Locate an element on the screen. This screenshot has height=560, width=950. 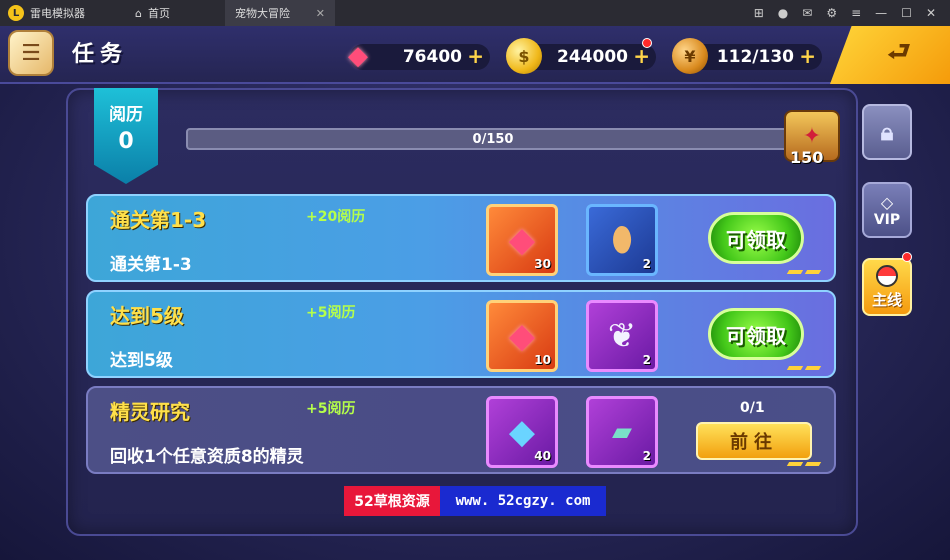
reward-slot: ▰ 2 is located at coordinates (622, 432).